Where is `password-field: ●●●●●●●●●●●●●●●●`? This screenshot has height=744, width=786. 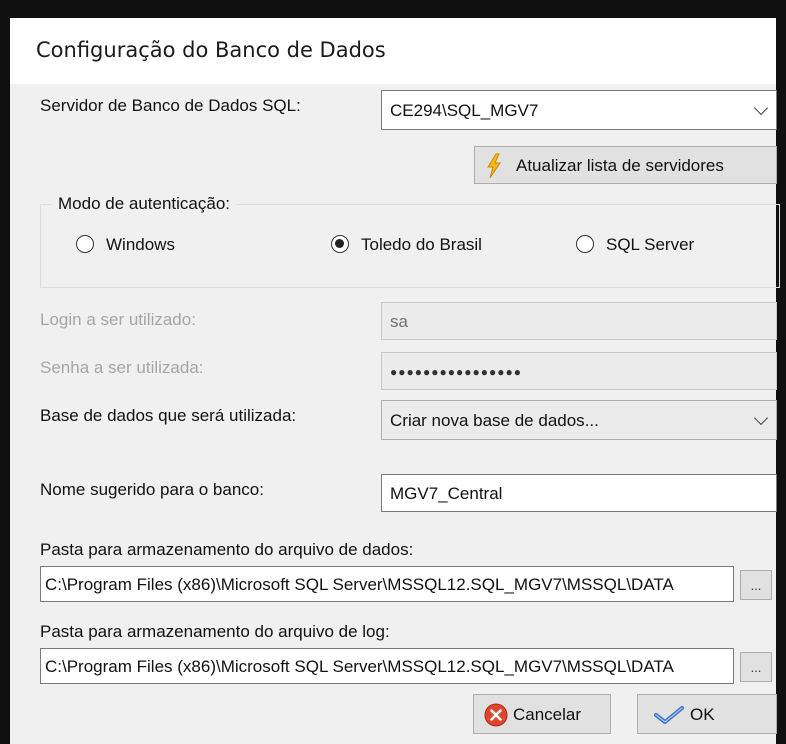 password-field: ●●●●●●●●●●●●●●●● is located at coordinates (579, 371).